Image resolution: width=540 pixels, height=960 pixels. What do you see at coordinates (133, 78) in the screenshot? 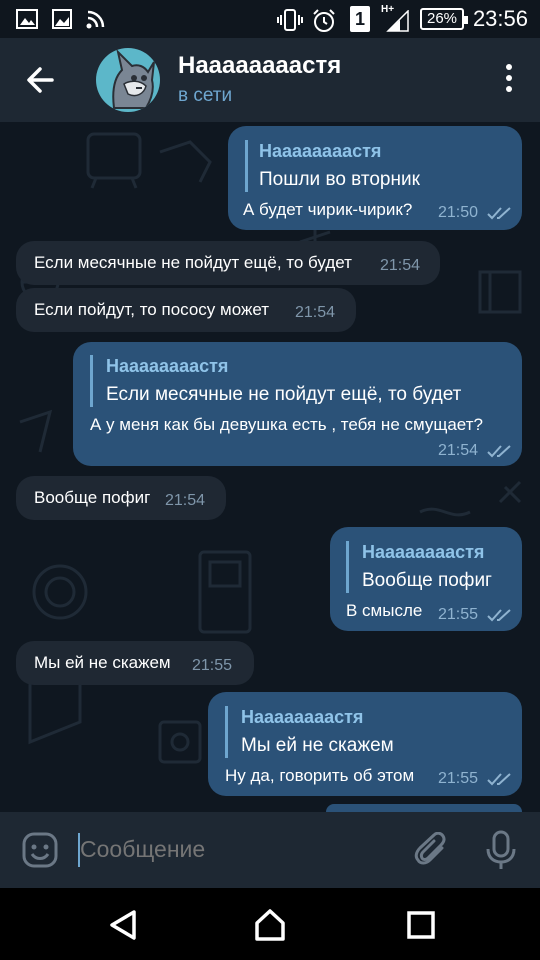
I see `cat-avatar-icon` at bounding box center [133, 78].